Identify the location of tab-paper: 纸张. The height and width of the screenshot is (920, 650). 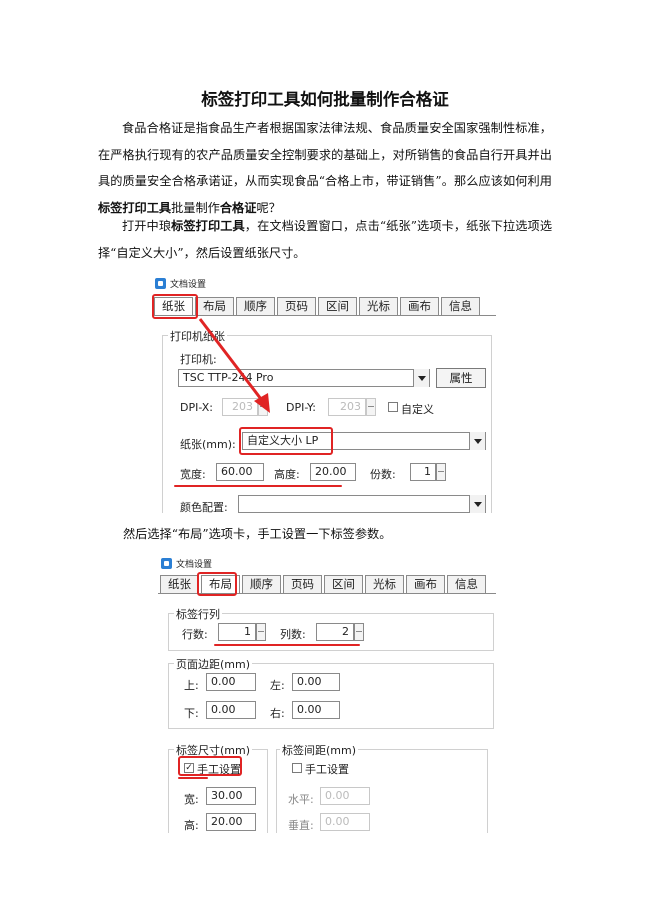
(179, 584).